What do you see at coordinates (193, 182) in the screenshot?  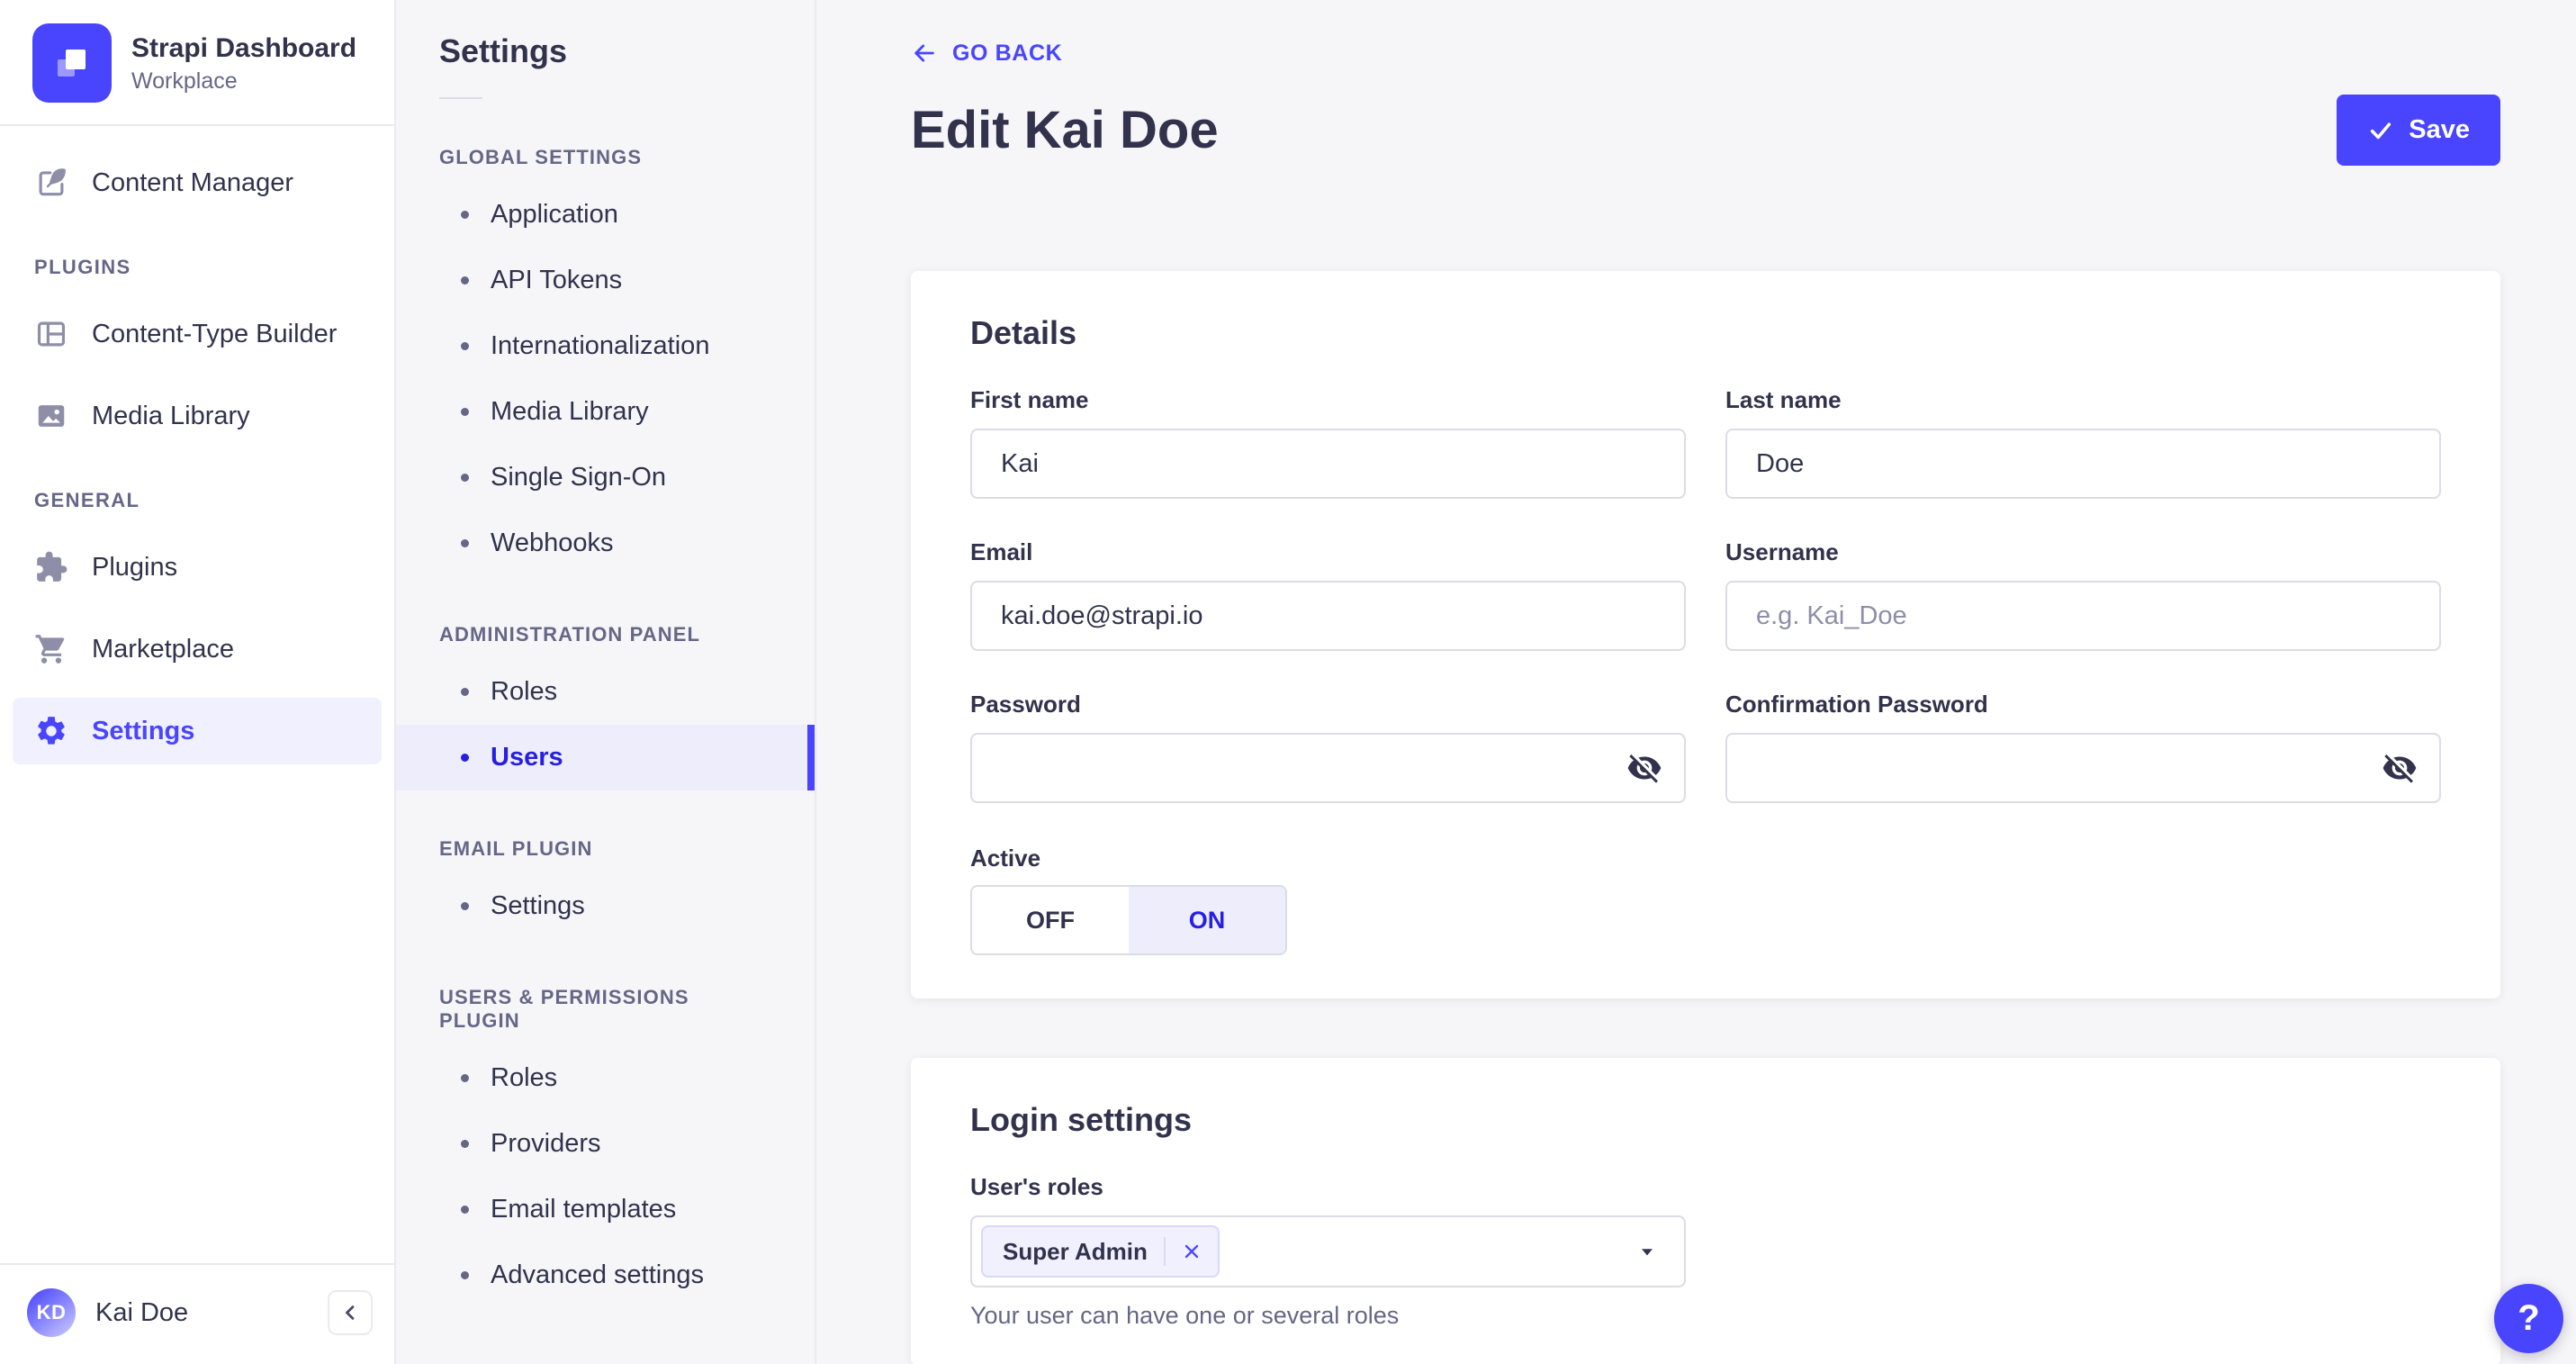 I see `sidebar-item-label: Content Manager` at bounding box center [193, 182].